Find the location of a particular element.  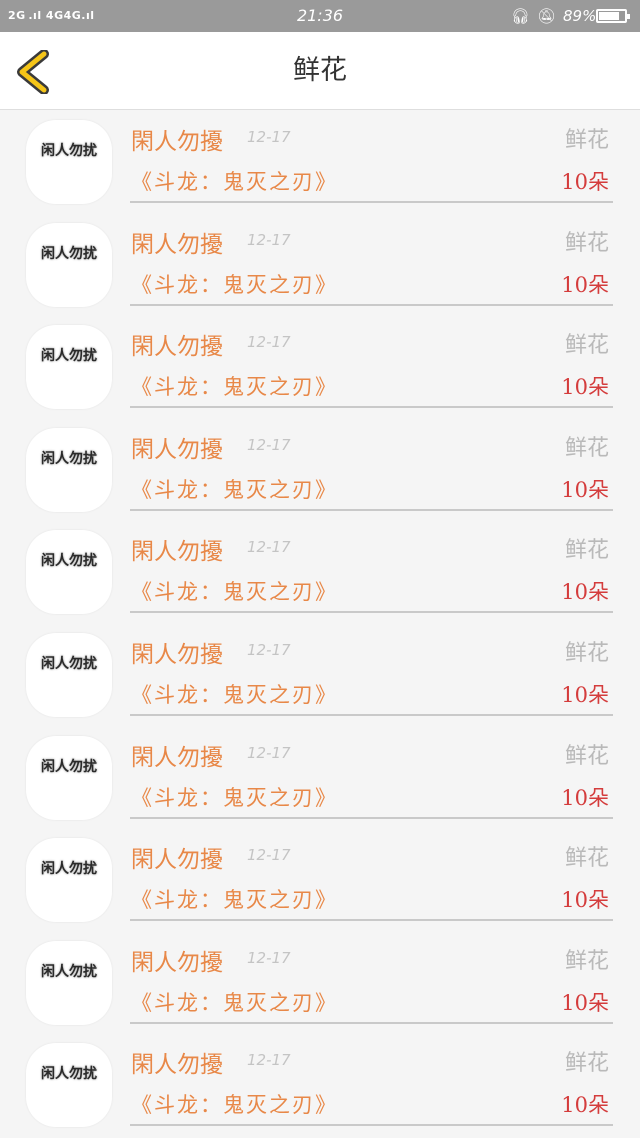

battery-cap is located at coordinates (628, 16).